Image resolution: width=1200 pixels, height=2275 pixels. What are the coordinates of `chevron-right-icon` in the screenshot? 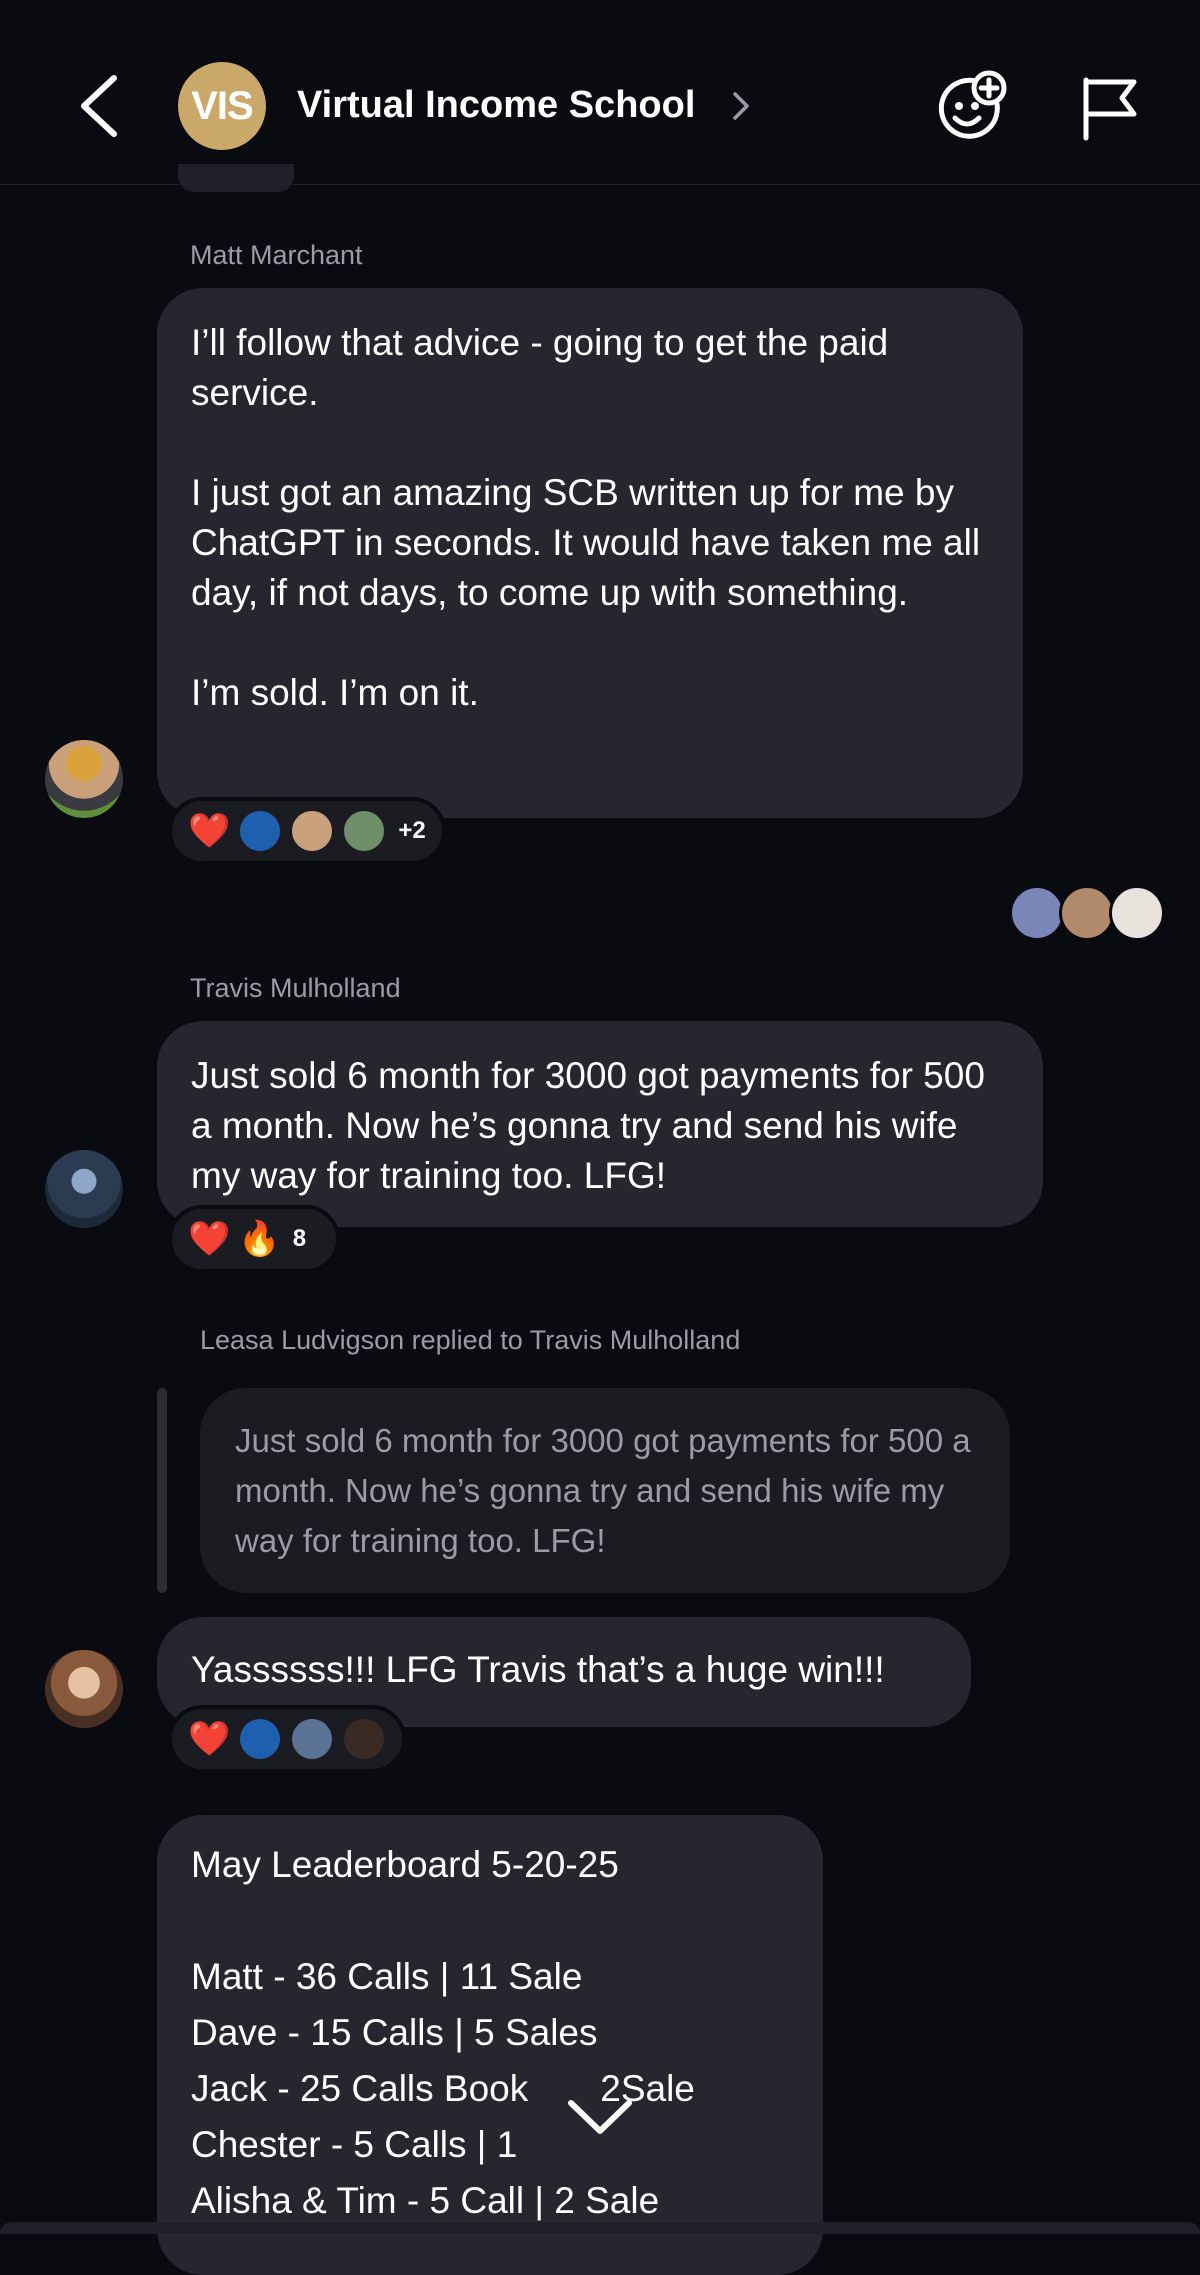 It's located at (741, 106).